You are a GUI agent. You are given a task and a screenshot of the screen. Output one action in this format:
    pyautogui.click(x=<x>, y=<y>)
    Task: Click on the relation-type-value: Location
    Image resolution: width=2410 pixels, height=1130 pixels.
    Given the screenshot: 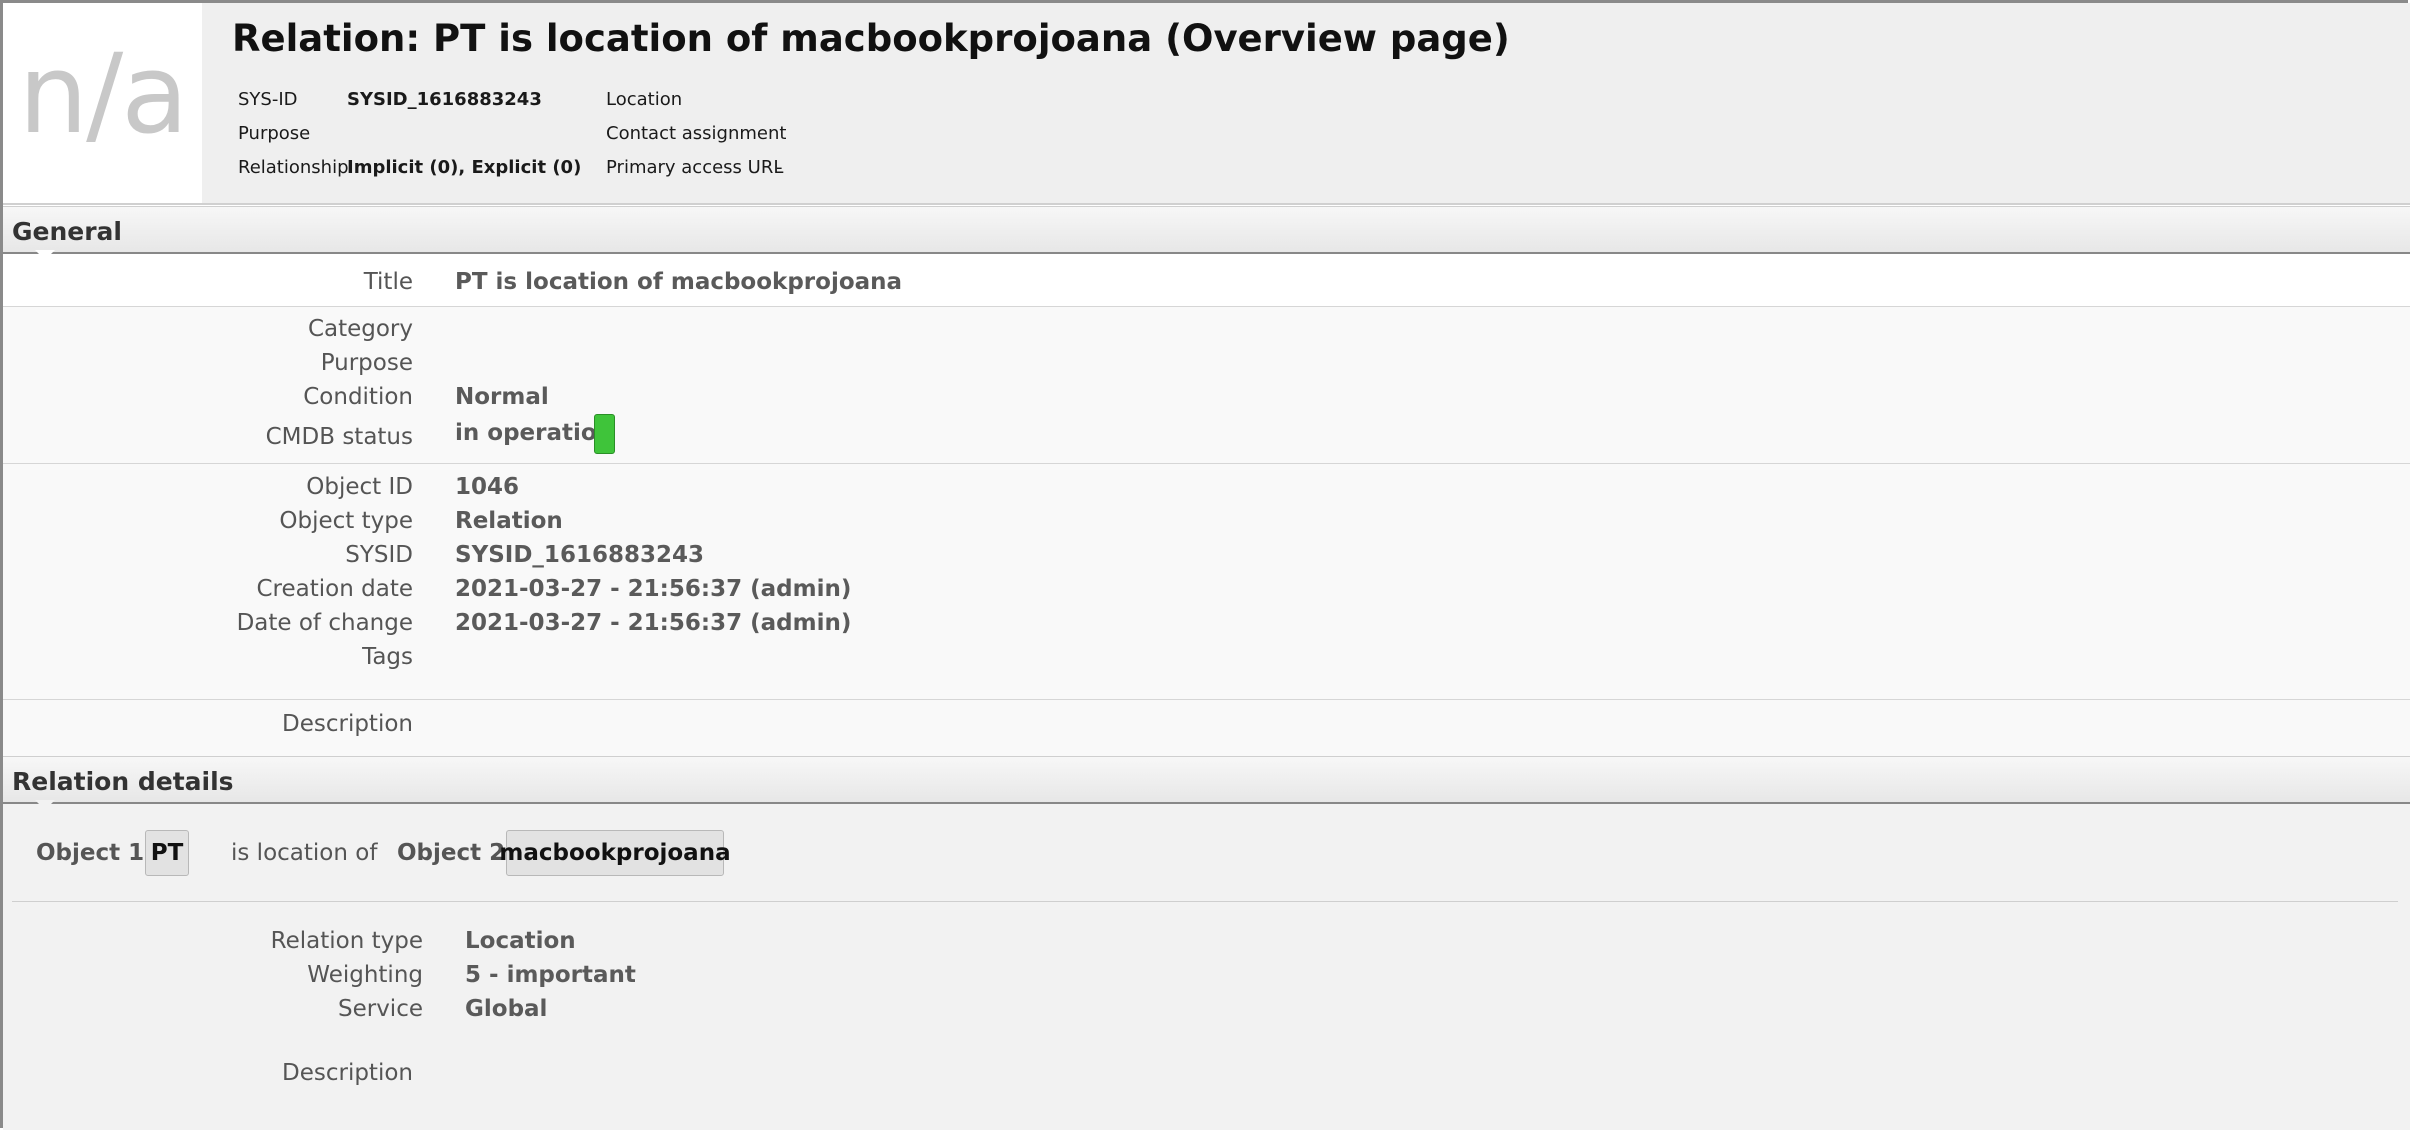 What is the action you would take?
    pyautogui.click(x=520, y=941)
    